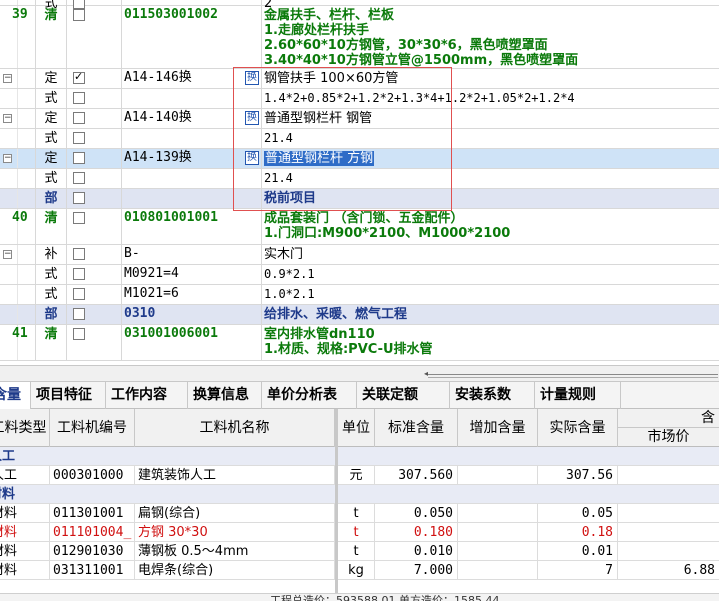  What do you see at coordinates (416, 570) in the screenshot?
I see `cell-std: 7.000` at bounding box center [416, 570].